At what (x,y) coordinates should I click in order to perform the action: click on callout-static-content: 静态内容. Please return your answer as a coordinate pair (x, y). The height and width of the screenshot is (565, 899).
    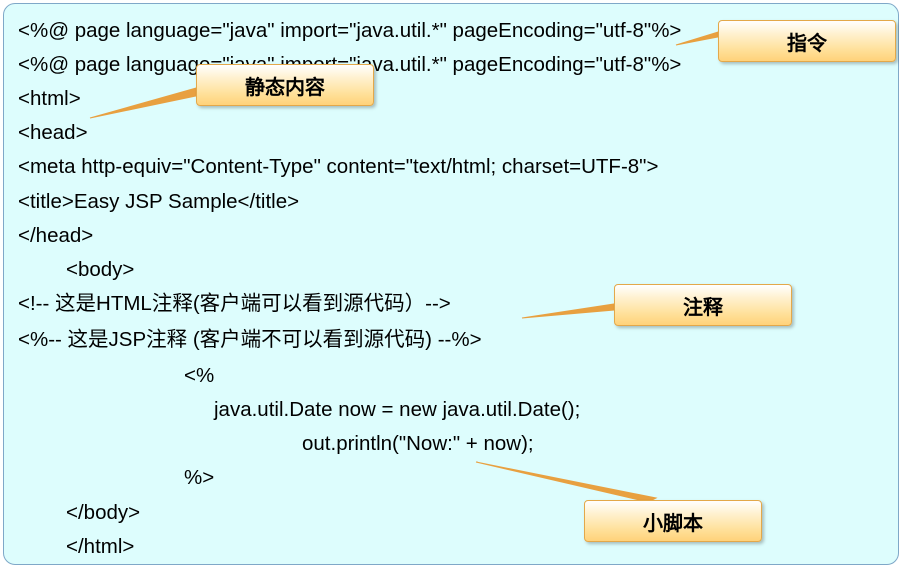
    Looking at the image, I should click on (285, 85).